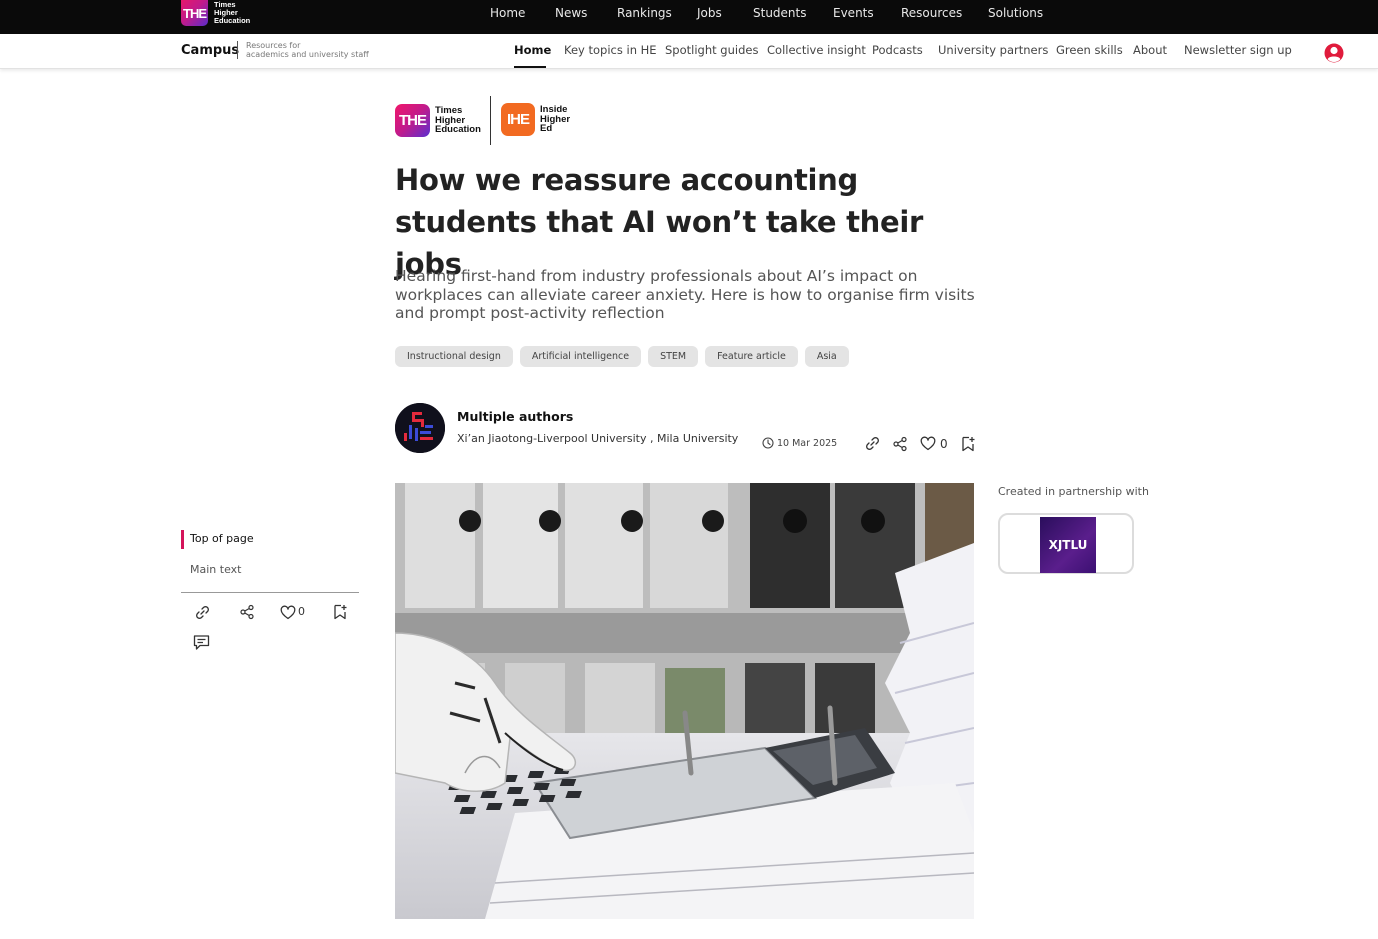 This screenshot has height=939, width=1378. What do you see at coordinates (673, 356) in the screenshot?
I see `tag-chip: STEM` at bounding box center [673, 356].